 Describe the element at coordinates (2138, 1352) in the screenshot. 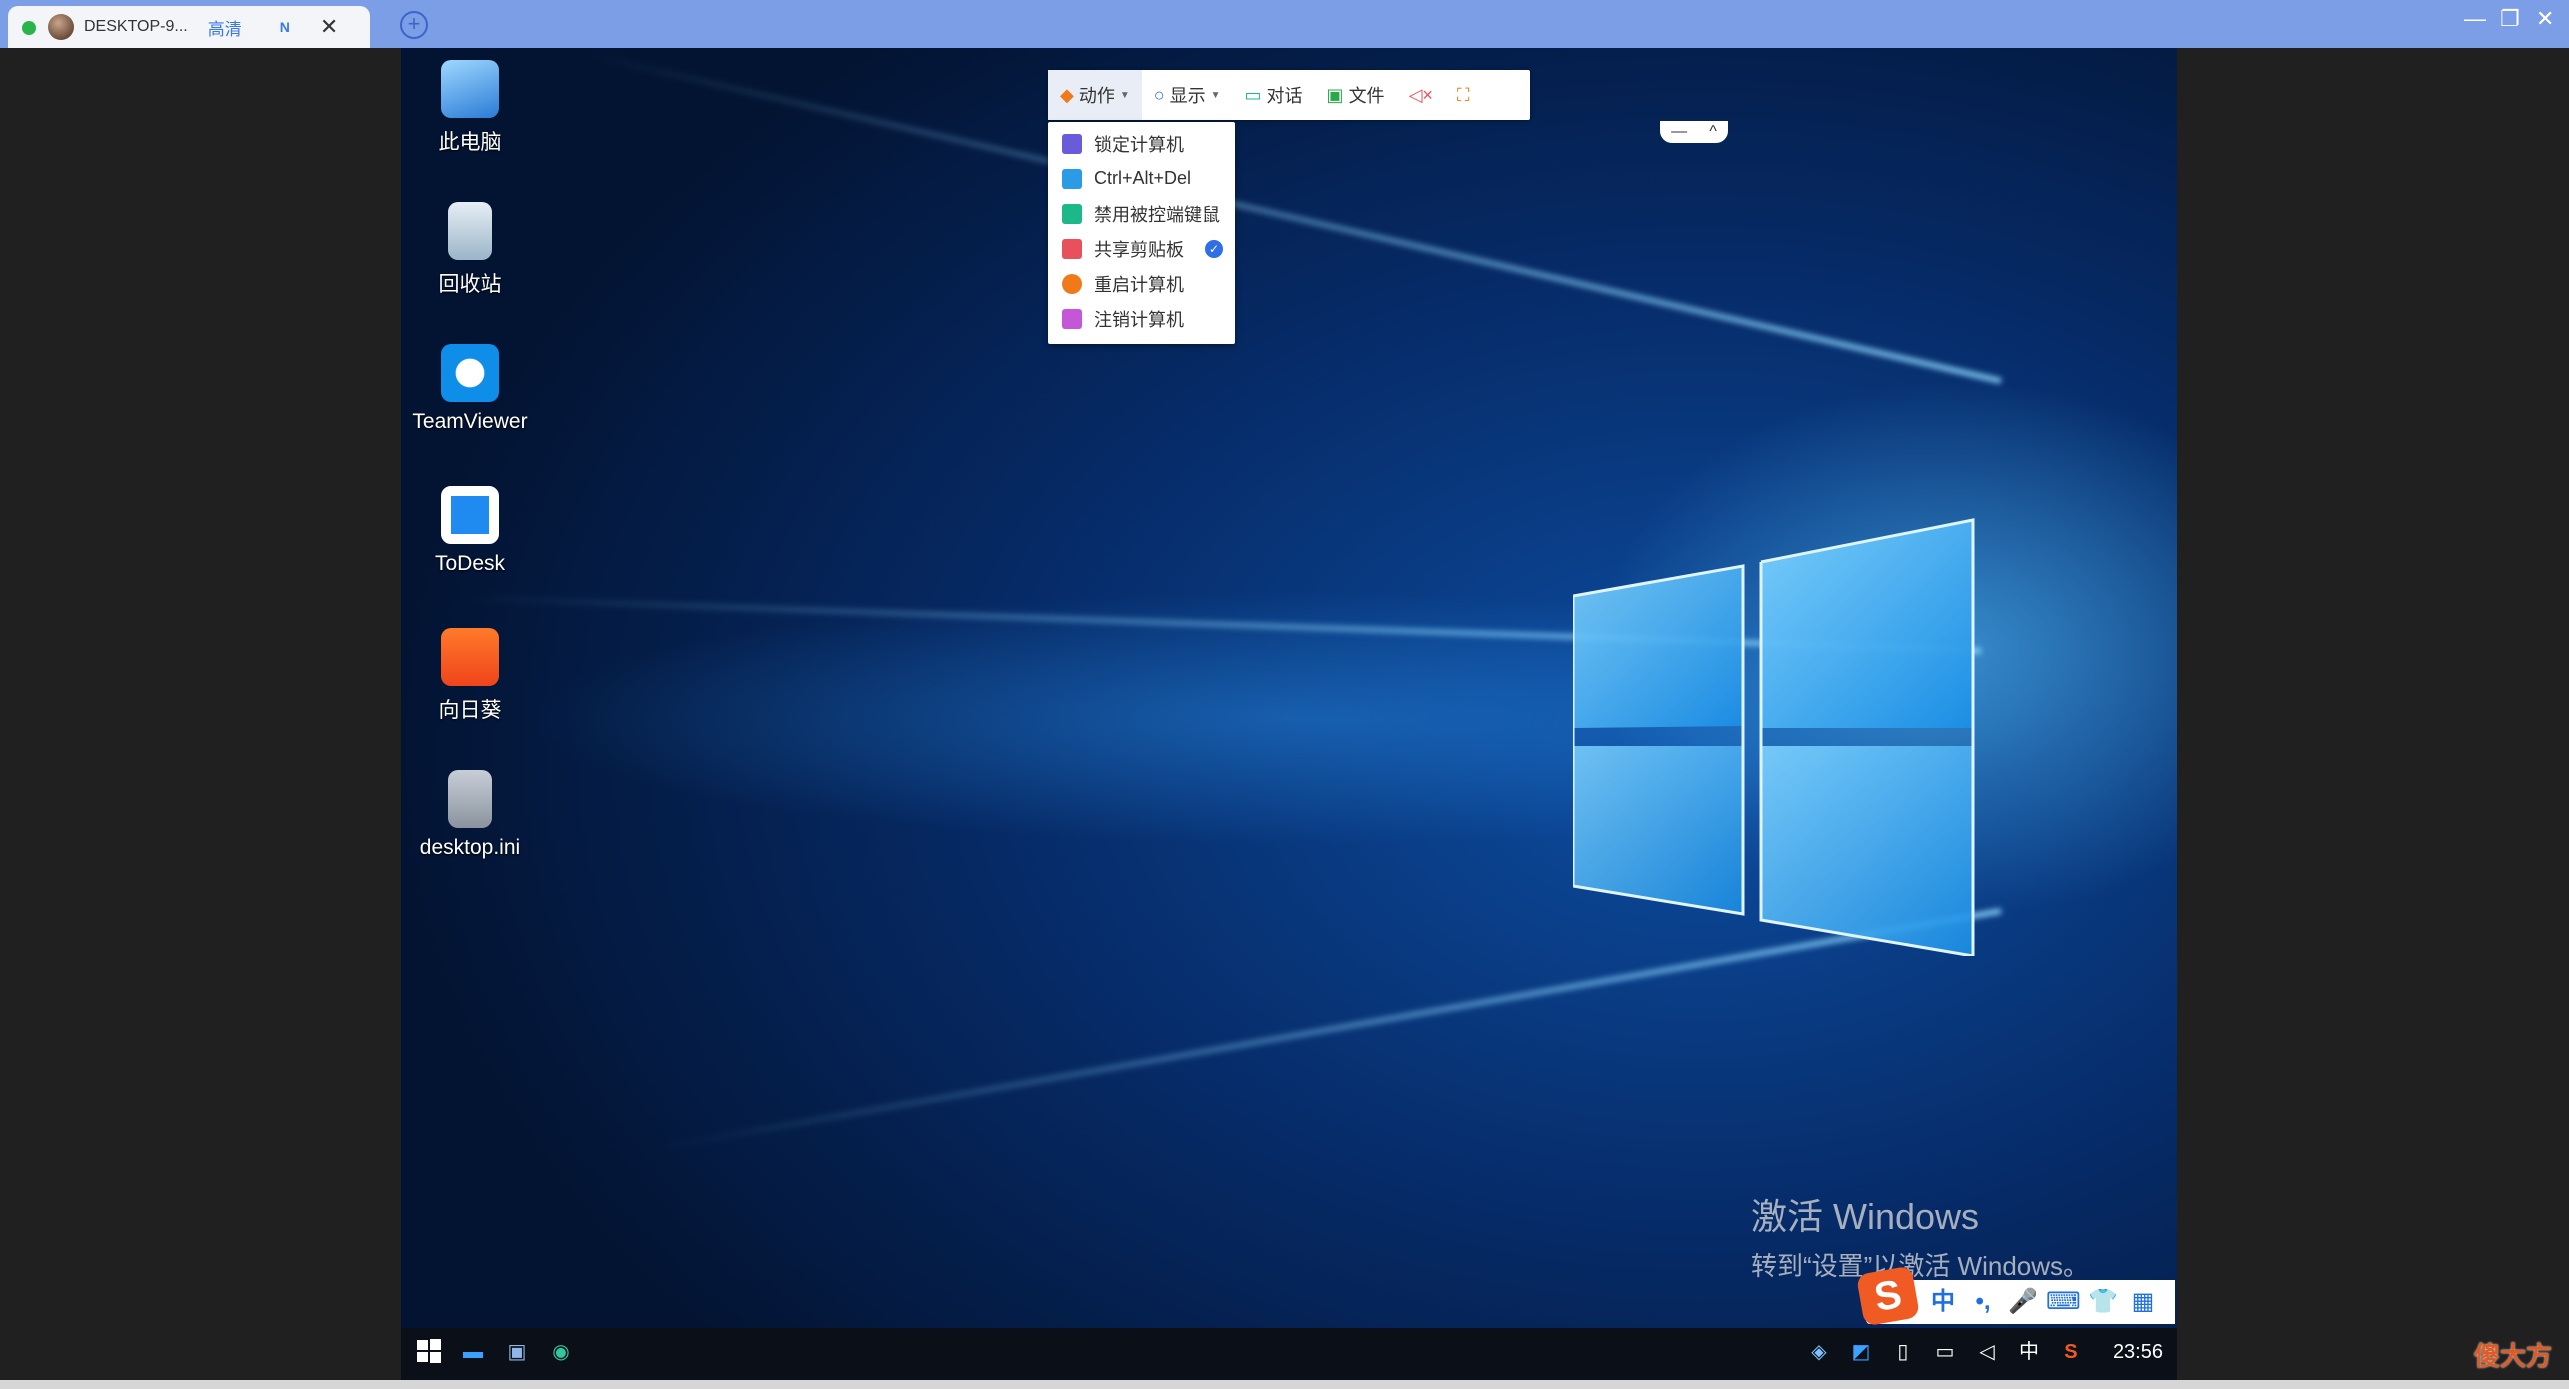

I see `taskbar-clock: 23:56` at that location.